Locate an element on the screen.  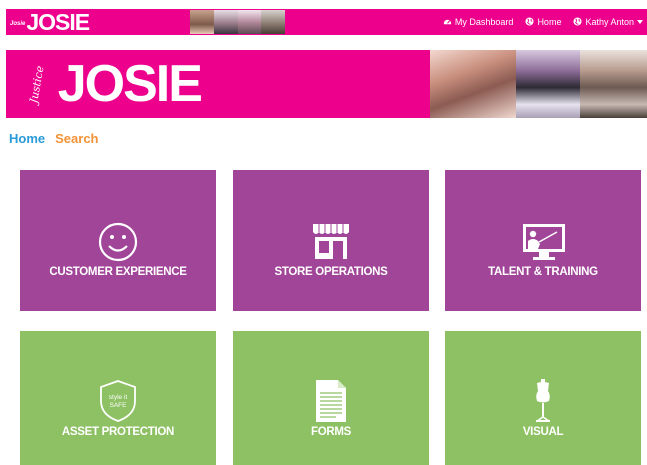
josie-logo-small: JosieJOSIE is located at coordinates (50, 22).